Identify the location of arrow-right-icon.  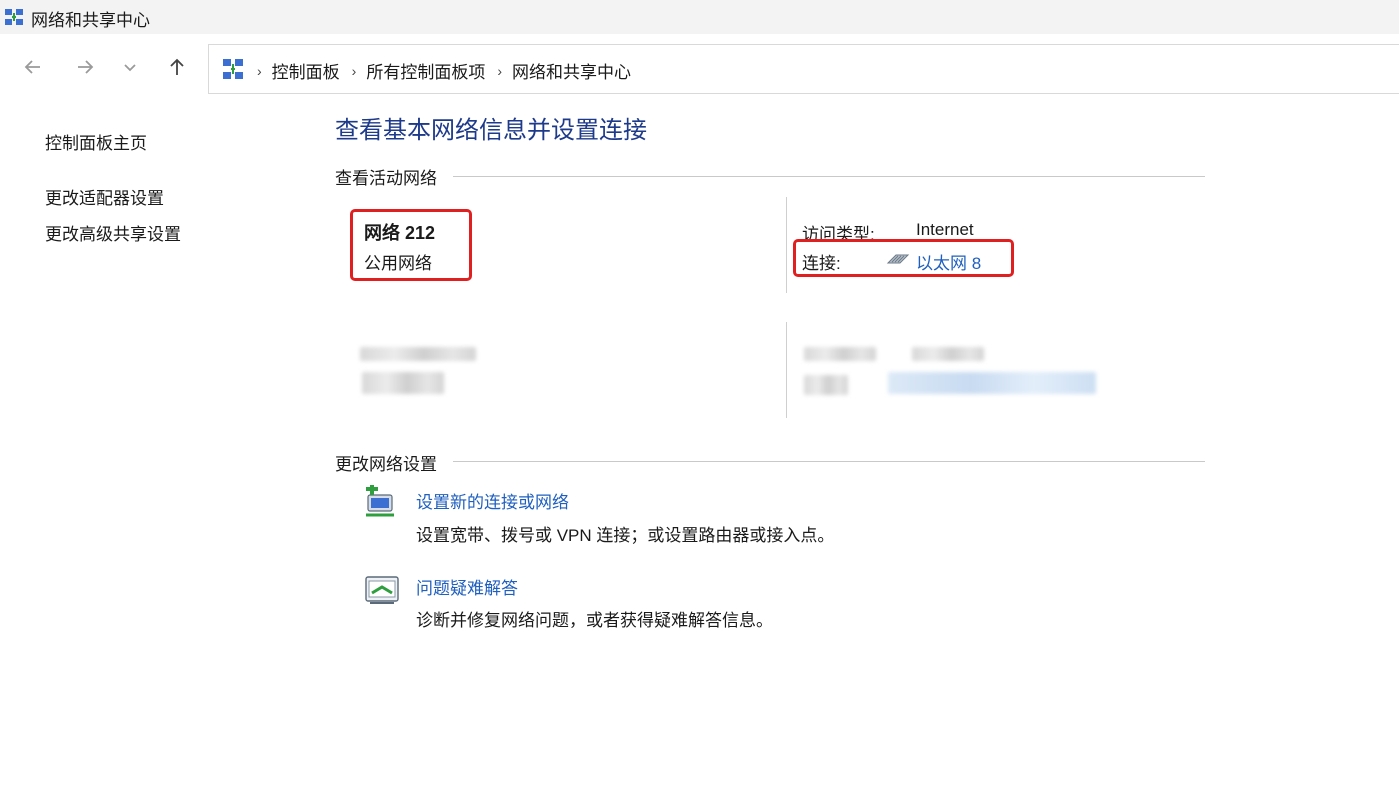
(86, 67).